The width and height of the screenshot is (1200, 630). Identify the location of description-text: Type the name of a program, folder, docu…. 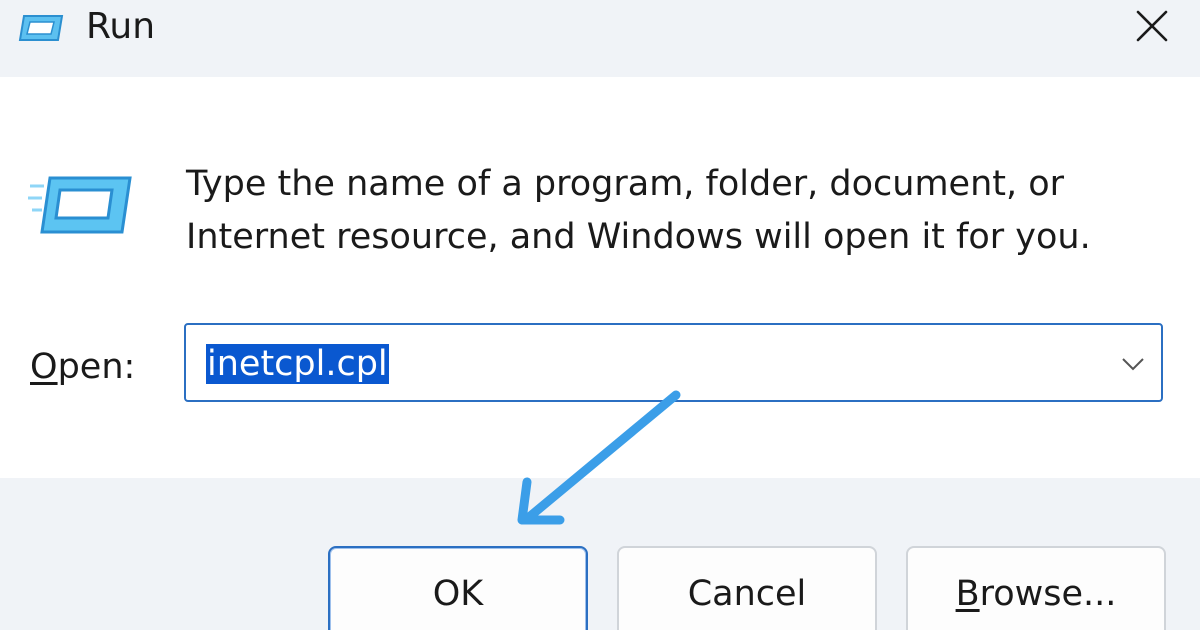
(638, 210).